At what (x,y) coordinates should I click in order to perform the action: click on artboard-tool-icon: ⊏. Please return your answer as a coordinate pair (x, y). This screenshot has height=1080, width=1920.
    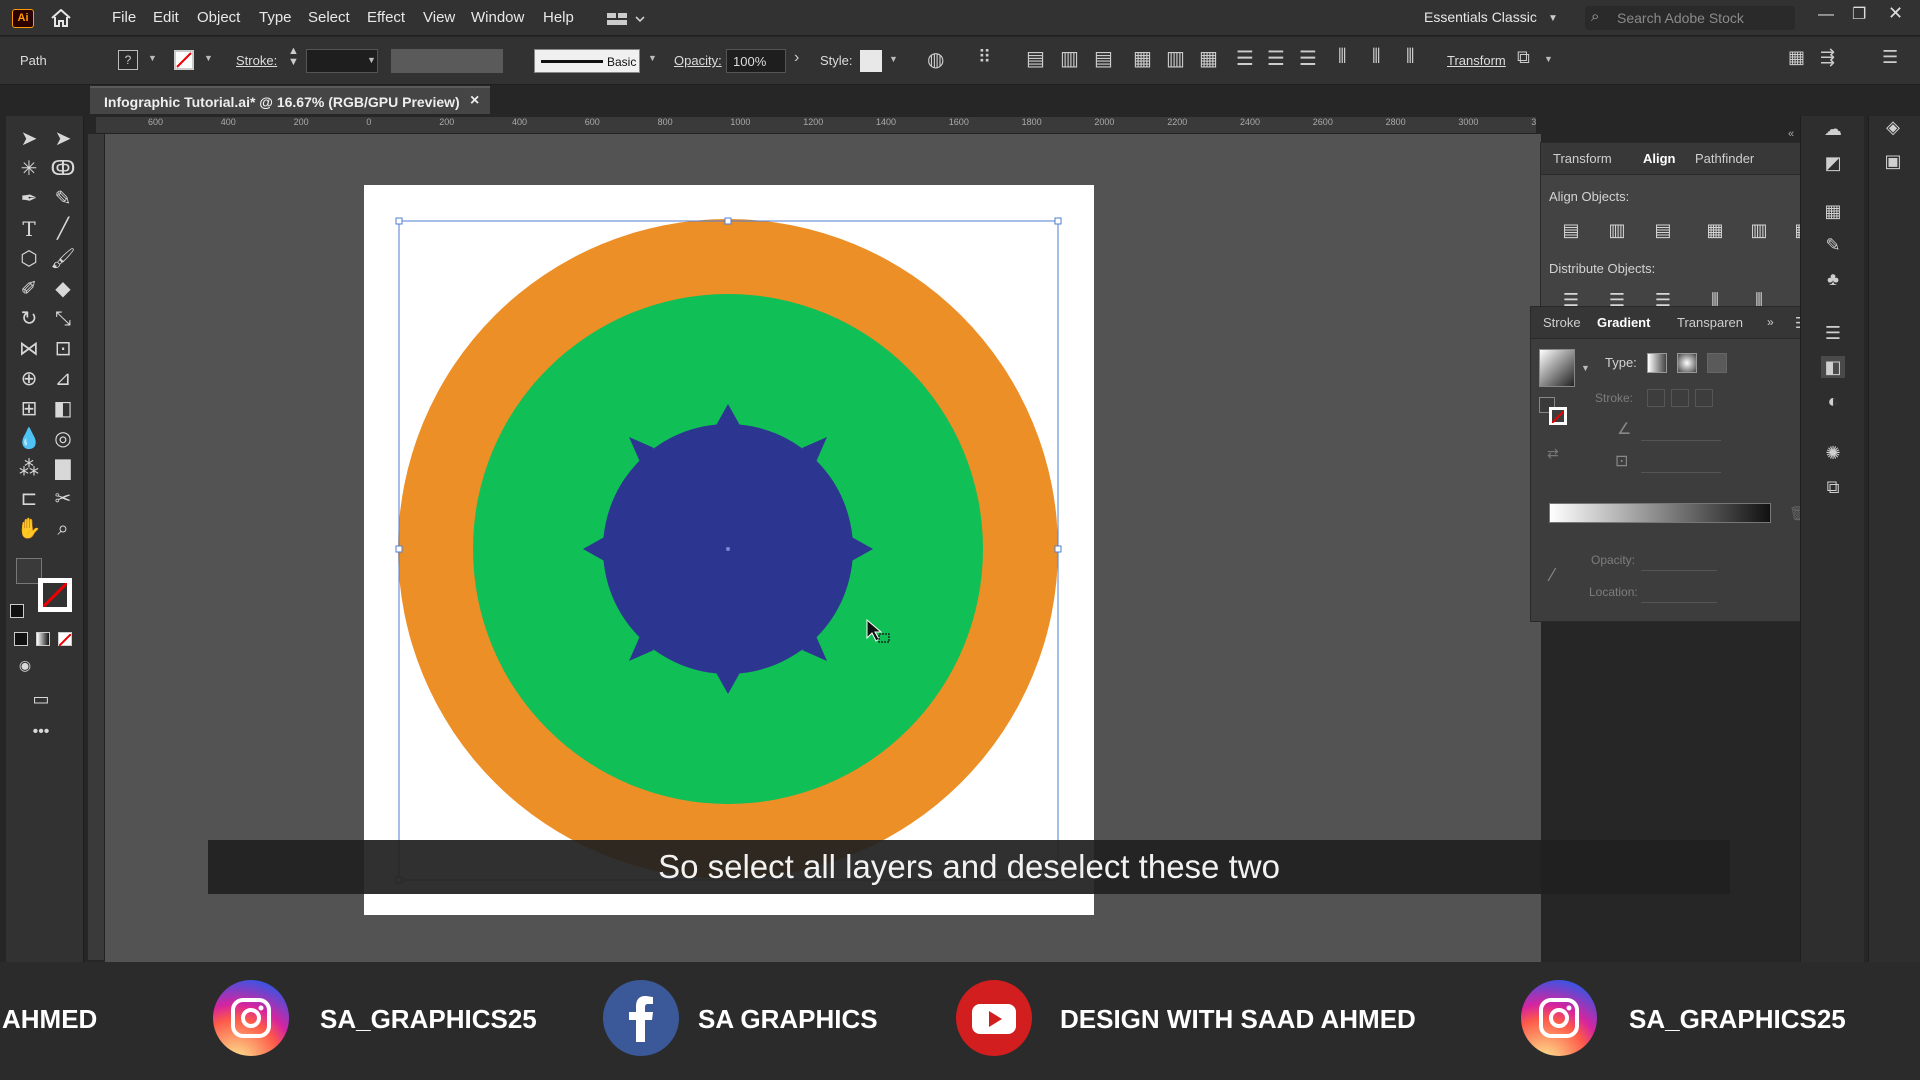
    Looking at the image, I should click on (29, 499).